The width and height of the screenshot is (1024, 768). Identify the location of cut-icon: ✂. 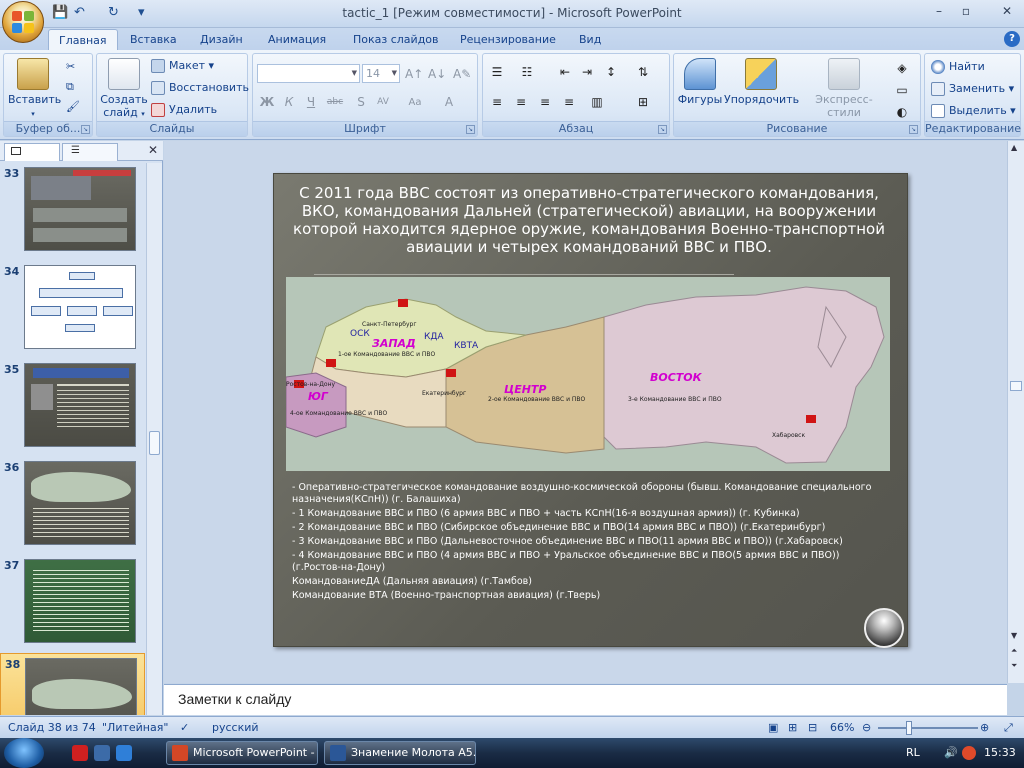
(70, 67).